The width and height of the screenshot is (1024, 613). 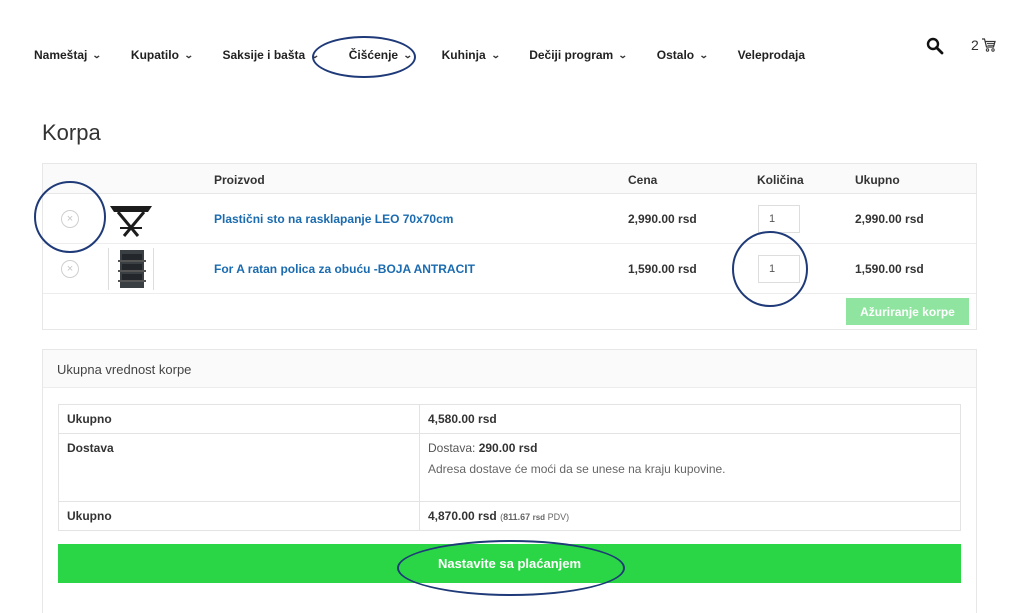 What do you see at coordinates (877, 180) in the screenshot?
I see `col-total: Ukupno` at bounding box center [877, 180].